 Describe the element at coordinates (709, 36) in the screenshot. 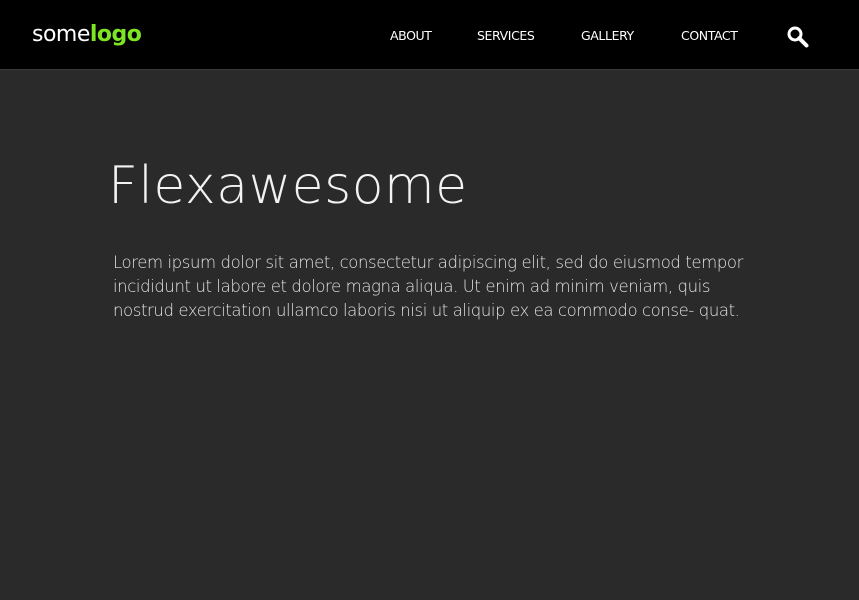

I see `nav-link-contact: CONTACT` at that location.